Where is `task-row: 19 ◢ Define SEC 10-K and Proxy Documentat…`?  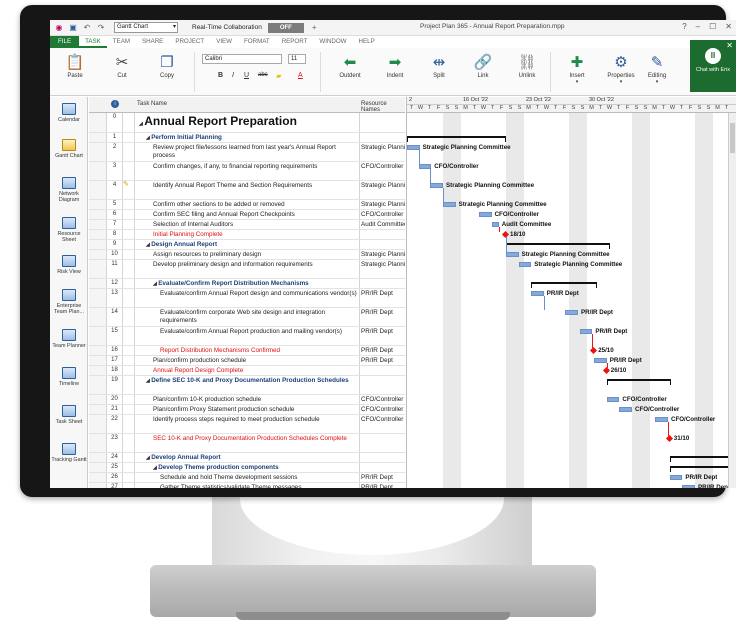
task-row: 19 ◢ Define SEC 10-K and Proxy Documentat… is located at coordinates (247, 385).